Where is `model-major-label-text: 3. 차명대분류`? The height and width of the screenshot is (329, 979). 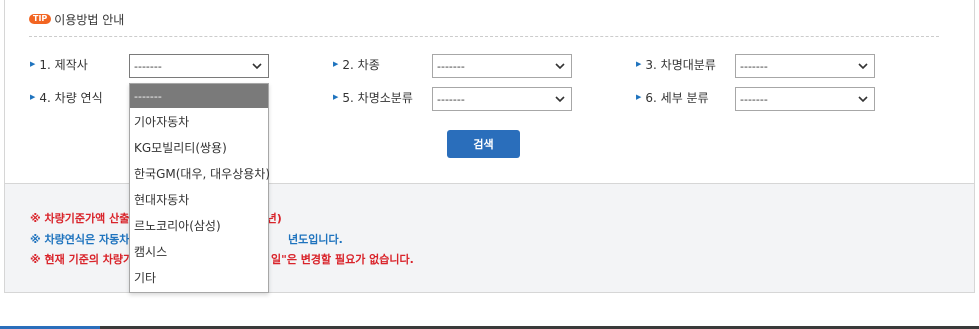
model-major-label-text: 3. 차명대분류 is located at coordinates (680, 64).